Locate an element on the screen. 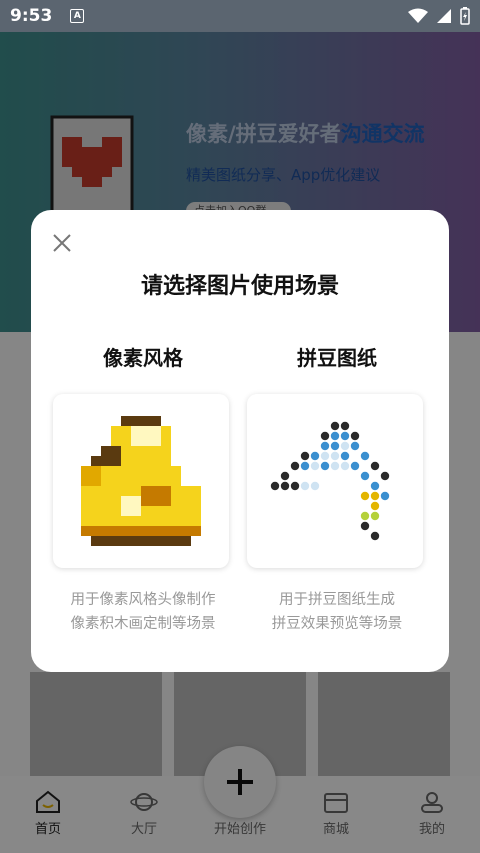 Image resolution: width=480 pixels, height=853 pixels. option-label: 拼豆图纸 is located at coordinates (337, 358).